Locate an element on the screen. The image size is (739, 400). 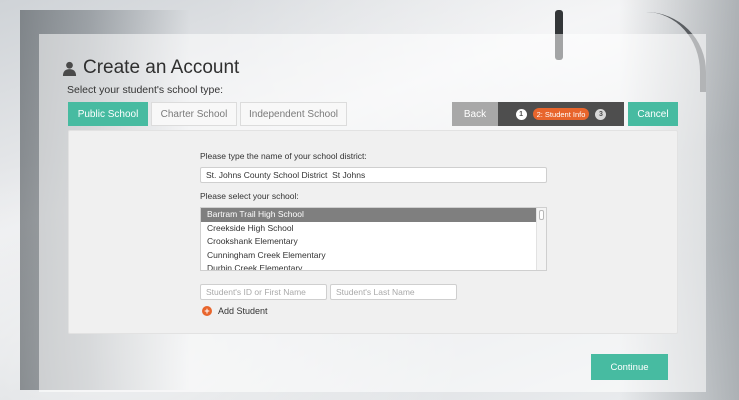
scrollbar-thumb is located at coordinates (541, 215).